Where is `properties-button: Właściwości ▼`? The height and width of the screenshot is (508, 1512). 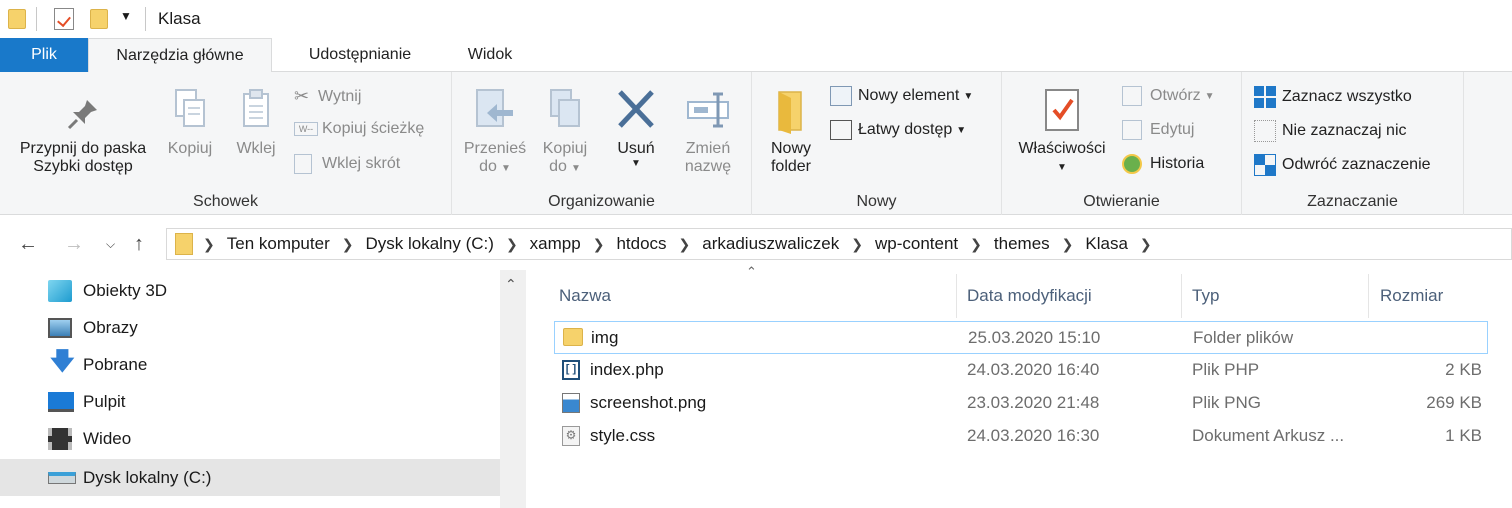 properties-button: Właściwości ▼ is located at coordinates (1062, 129).